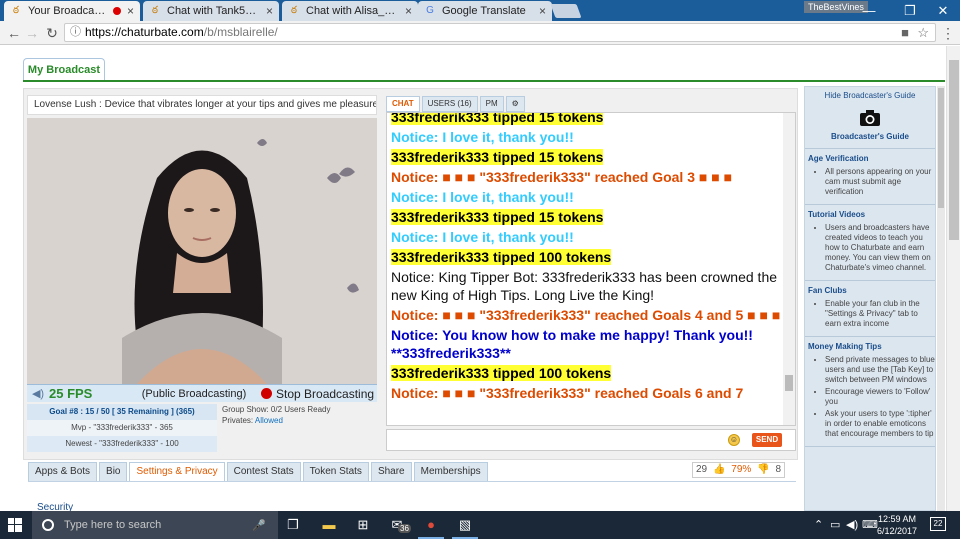 Image resolution: width=960 pixels, height=539 pixels. I want to click on tab-apps-bots: Apps & Bots, so click(63, 471).